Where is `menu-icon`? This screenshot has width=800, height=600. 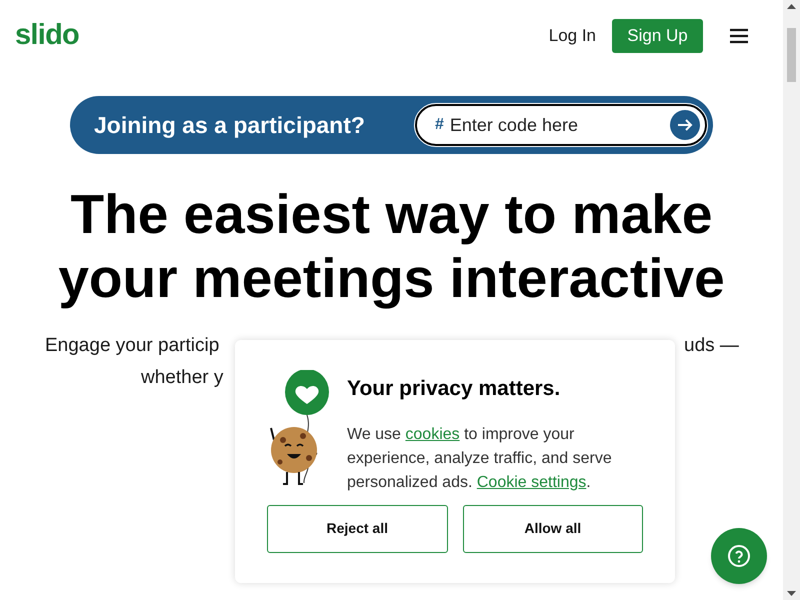
menu-icon is located at coordinates (739, 36).